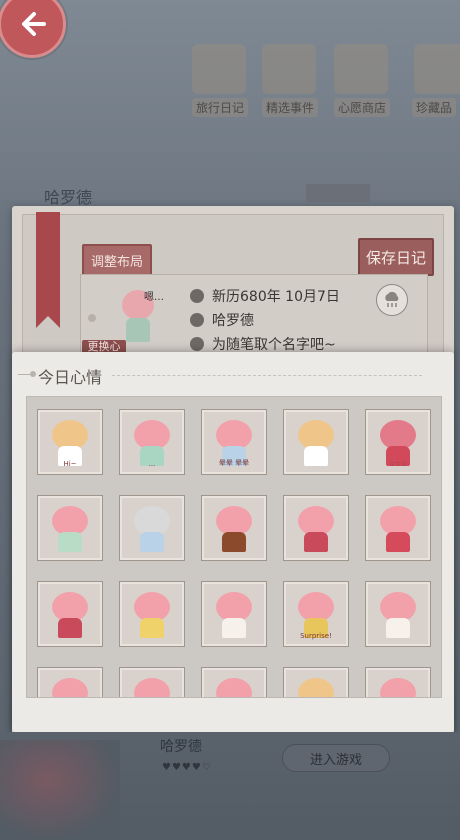  I want to click on sticker-girl-shy, so click(316, 528).